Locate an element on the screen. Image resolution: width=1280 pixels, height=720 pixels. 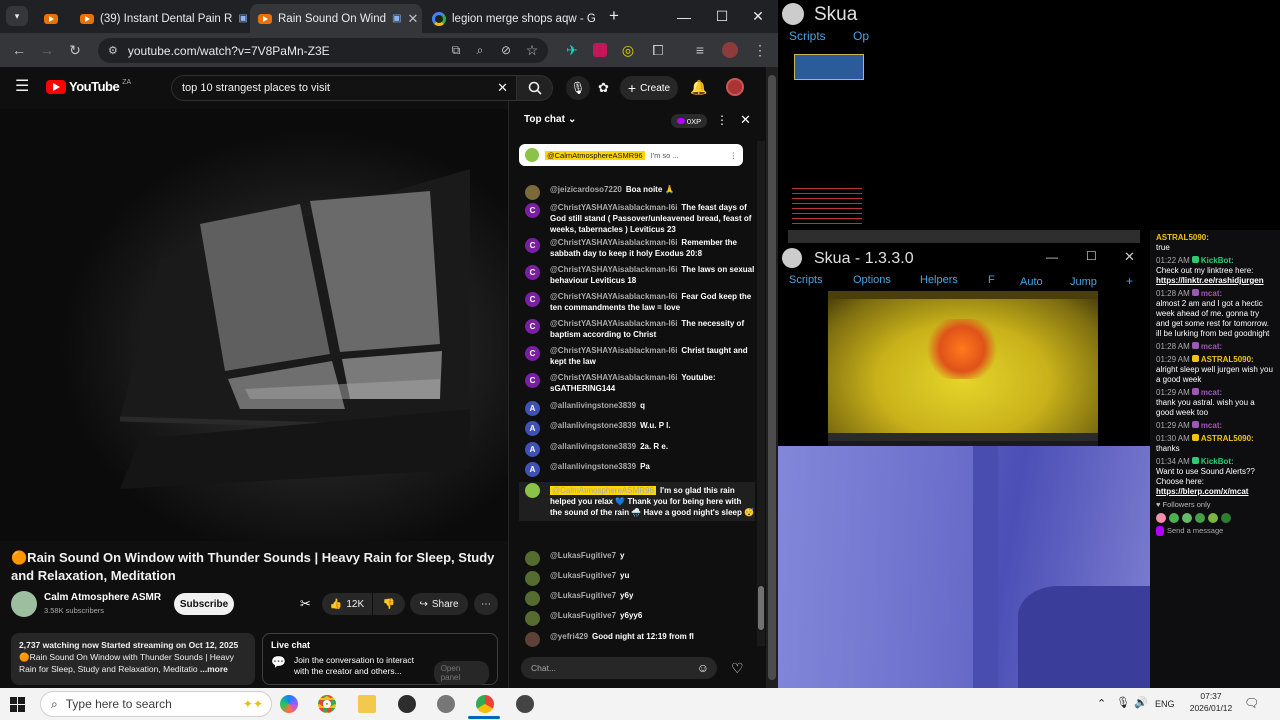
chat-message: @LukasFugitive7 yu is located at coordinates (637, 578).